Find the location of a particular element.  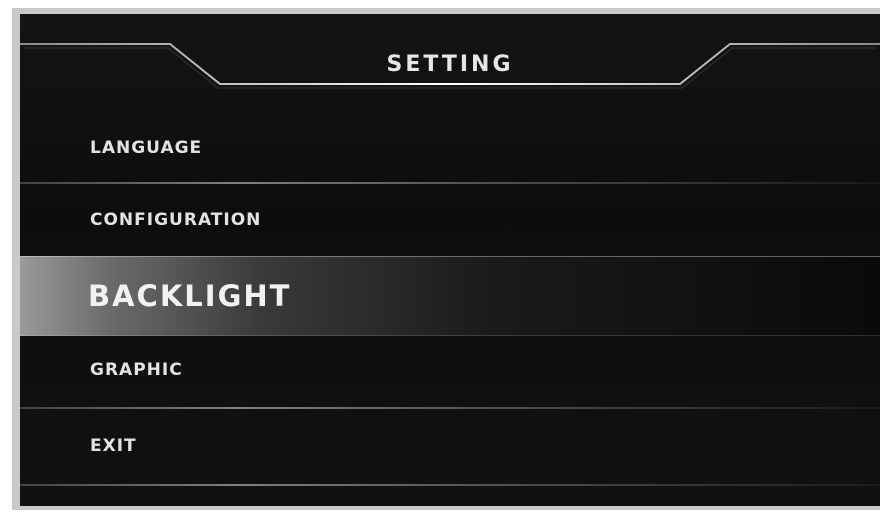

menu-item-exit: EXIT is located at coordinates (450, 447).